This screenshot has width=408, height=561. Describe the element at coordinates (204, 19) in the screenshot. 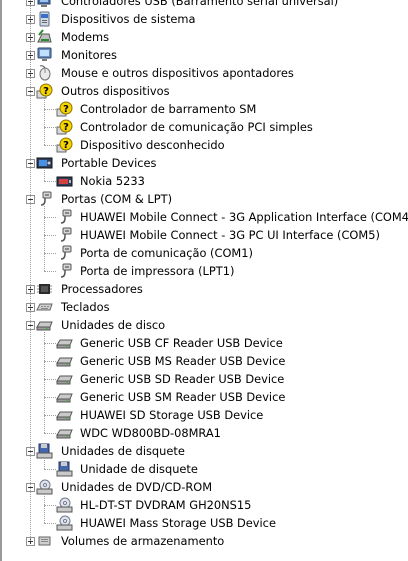

I see `tree-category-row: Dispositivos de sistema` at that location.